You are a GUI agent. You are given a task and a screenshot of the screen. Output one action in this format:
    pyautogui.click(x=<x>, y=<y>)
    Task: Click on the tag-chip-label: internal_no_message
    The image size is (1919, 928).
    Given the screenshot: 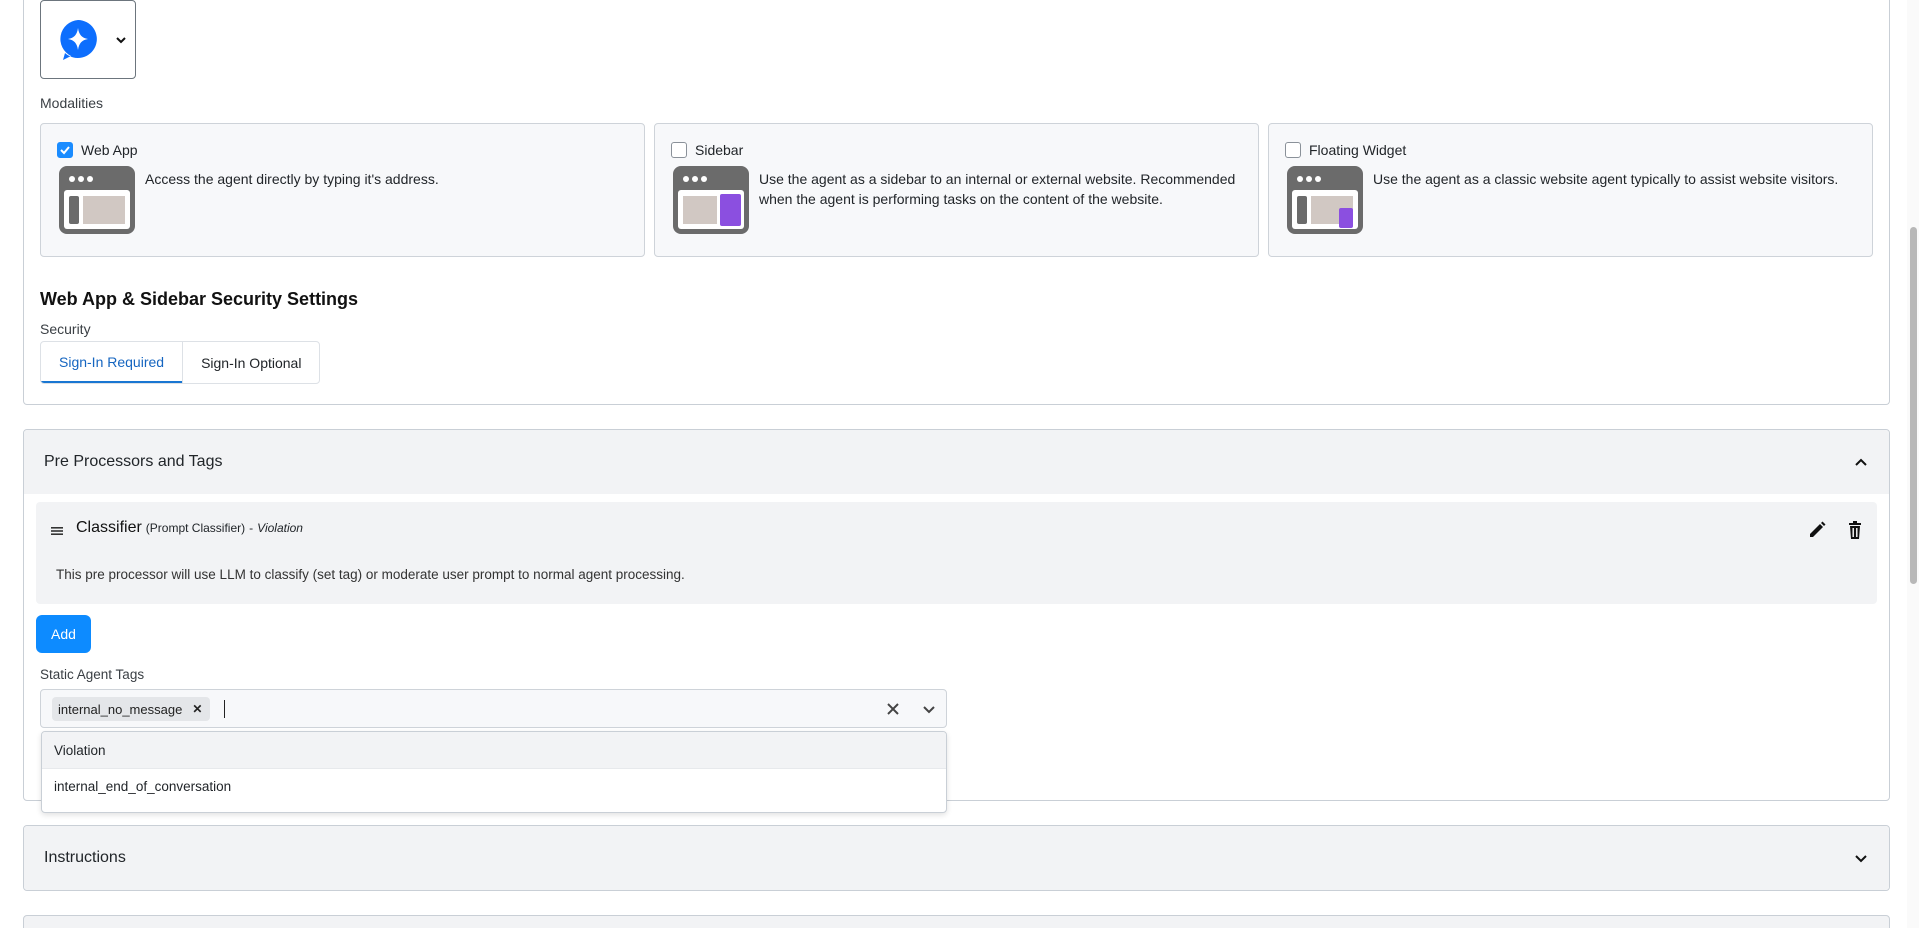 What is the action you would take?
    pyautogui.click(x=120, y=709)
    